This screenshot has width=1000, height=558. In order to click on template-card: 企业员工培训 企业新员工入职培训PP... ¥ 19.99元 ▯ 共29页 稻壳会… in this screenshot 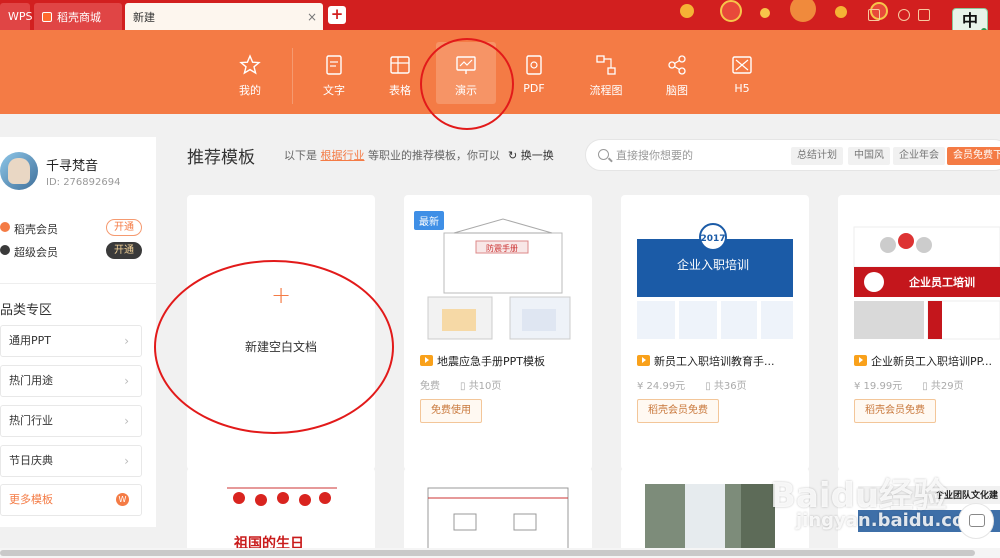, I will do `click(919, 332)`.